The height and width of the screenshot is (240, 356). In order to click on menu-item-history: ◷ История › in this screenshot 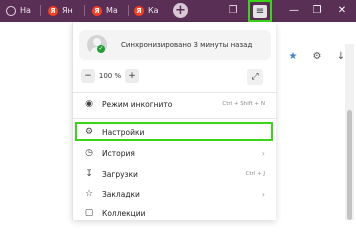, I will do `click(175, 153)`.